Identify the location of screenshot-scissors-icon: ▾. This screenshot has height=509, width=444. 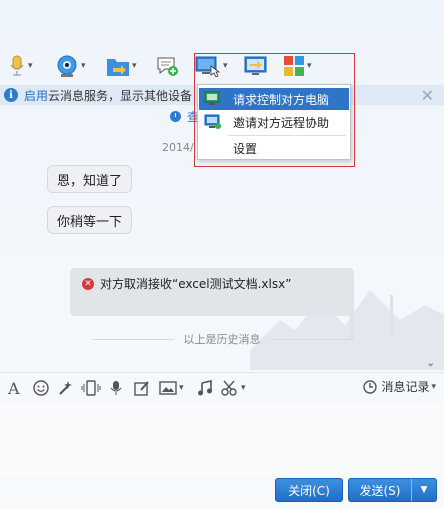
(233, 388).